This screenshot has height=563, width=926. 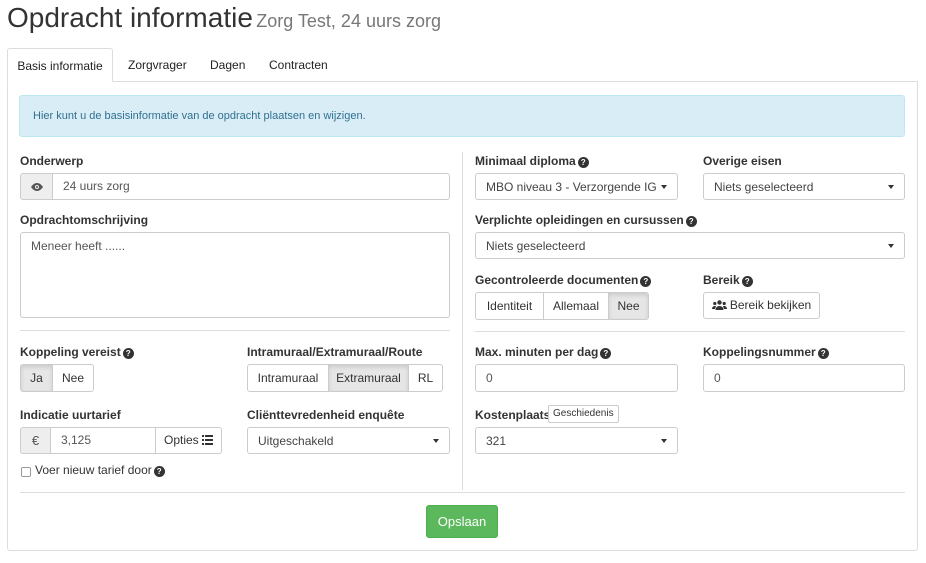 I want to click on onderwerp-addon, so click(x=36, y=186).